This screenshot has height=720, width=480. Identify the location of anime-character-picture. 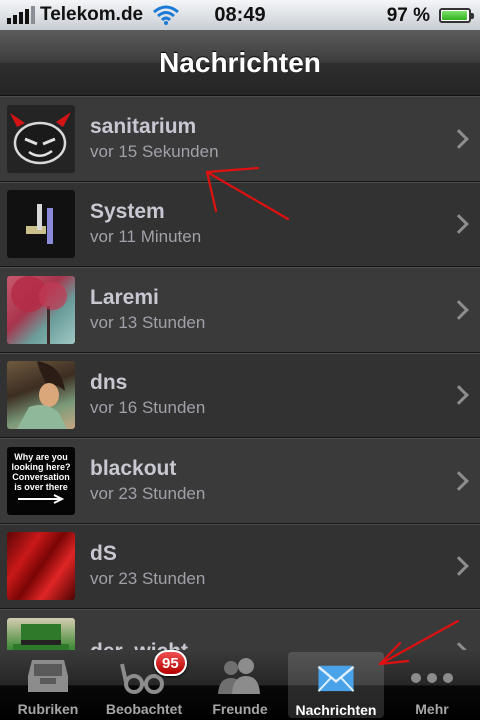
(41, 395).